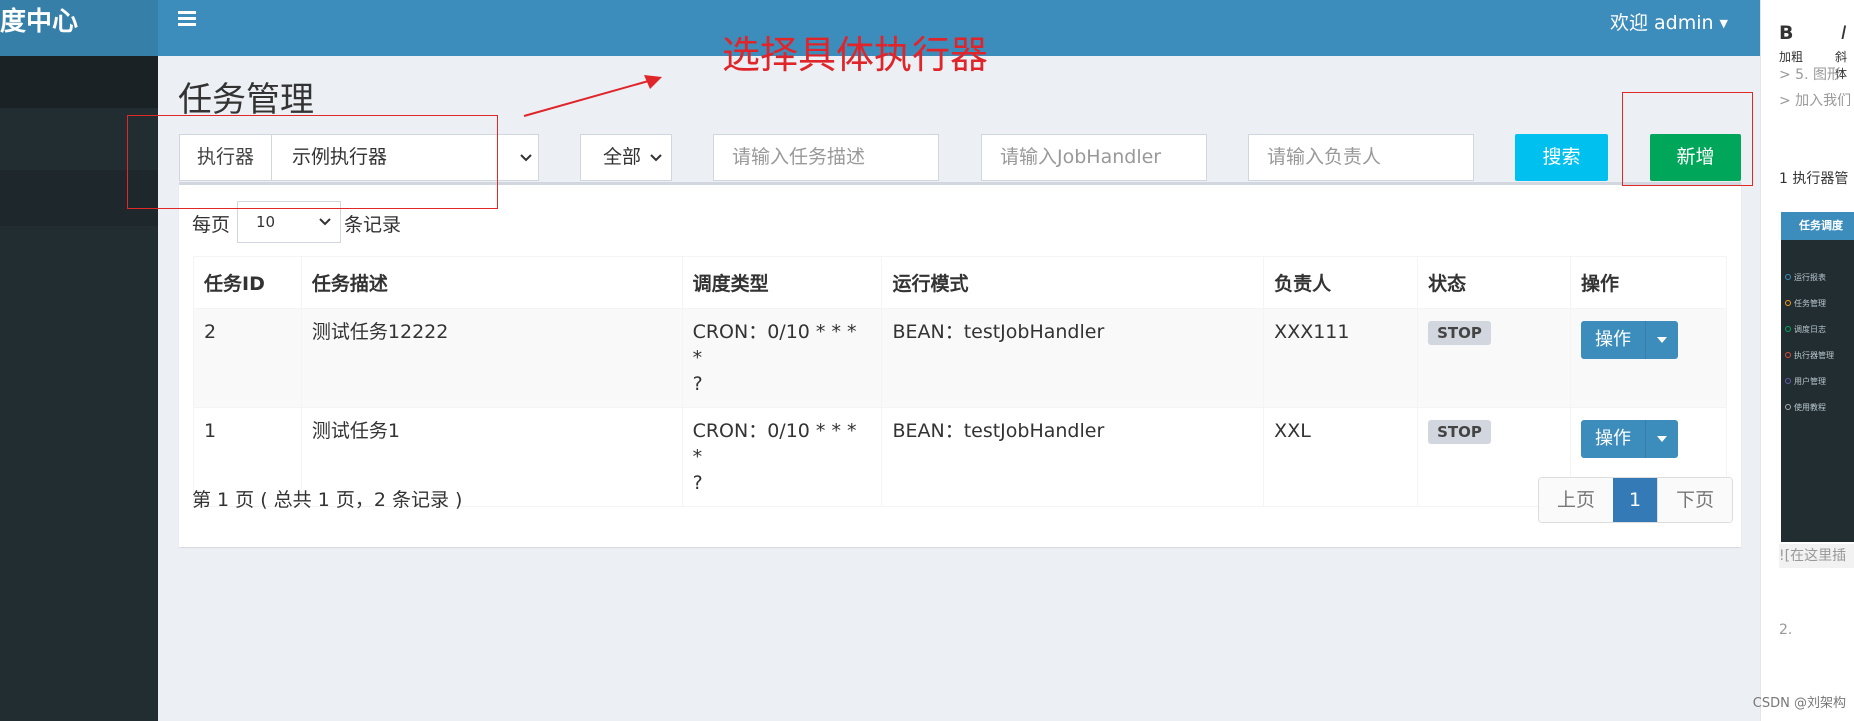 This screenshot has width=1854, height=721. I want to click on caret-down-icon: ▼, so click(1723, 23).